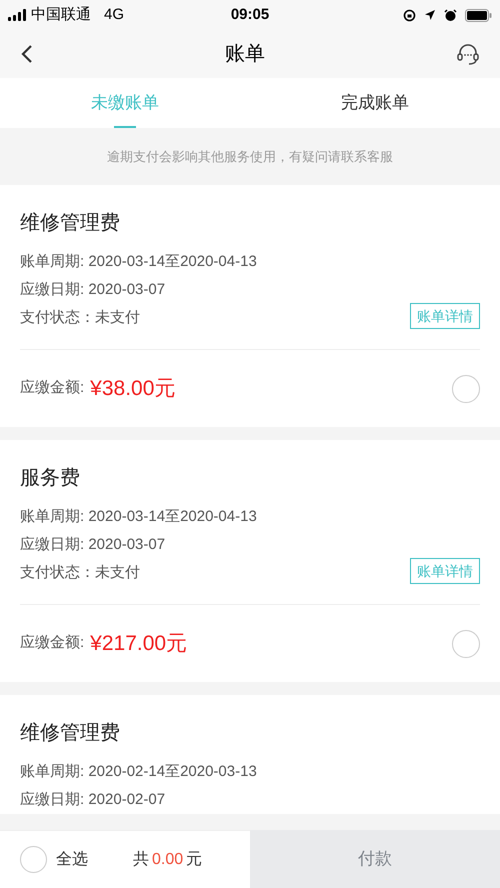  Describe the element at coordinates (61, 14) in the screenshot. I see `carrier-name: 中国联通` at that location.